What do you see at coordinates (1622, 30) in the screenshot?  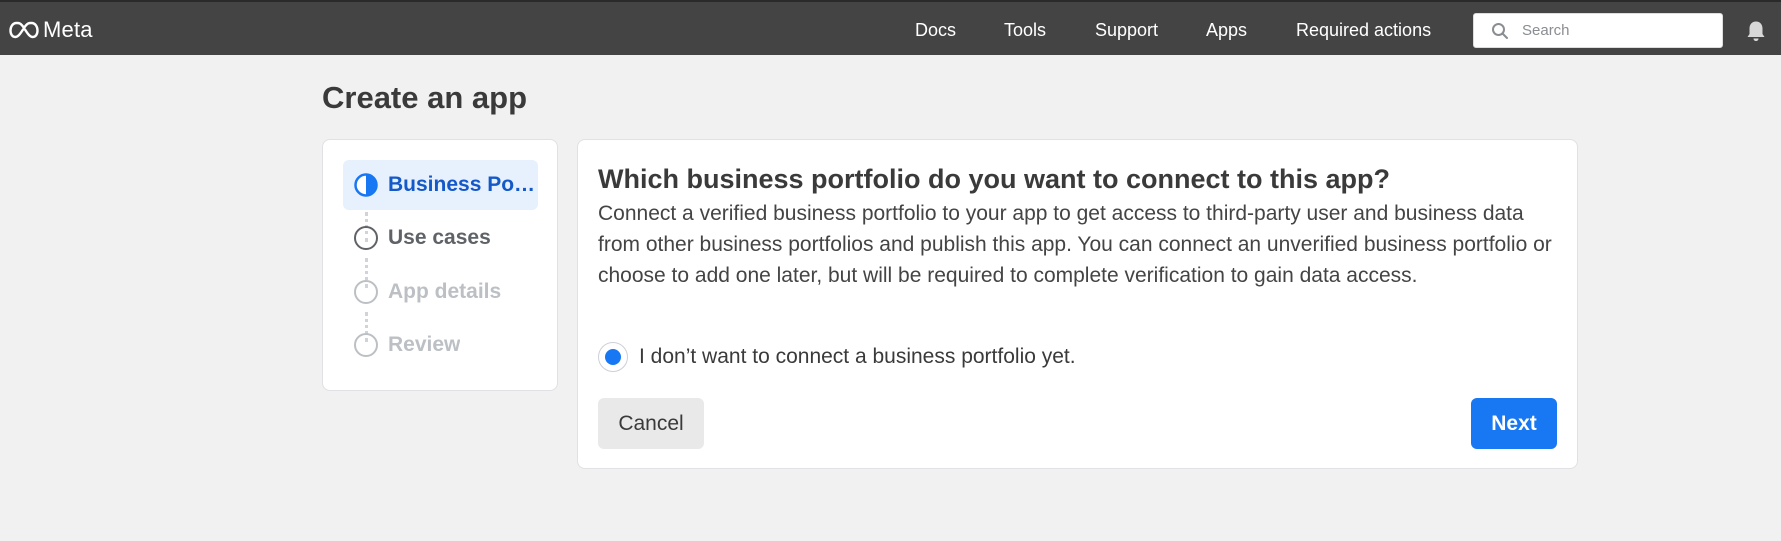 I see `search-input` at bounding box center [1622, 30].